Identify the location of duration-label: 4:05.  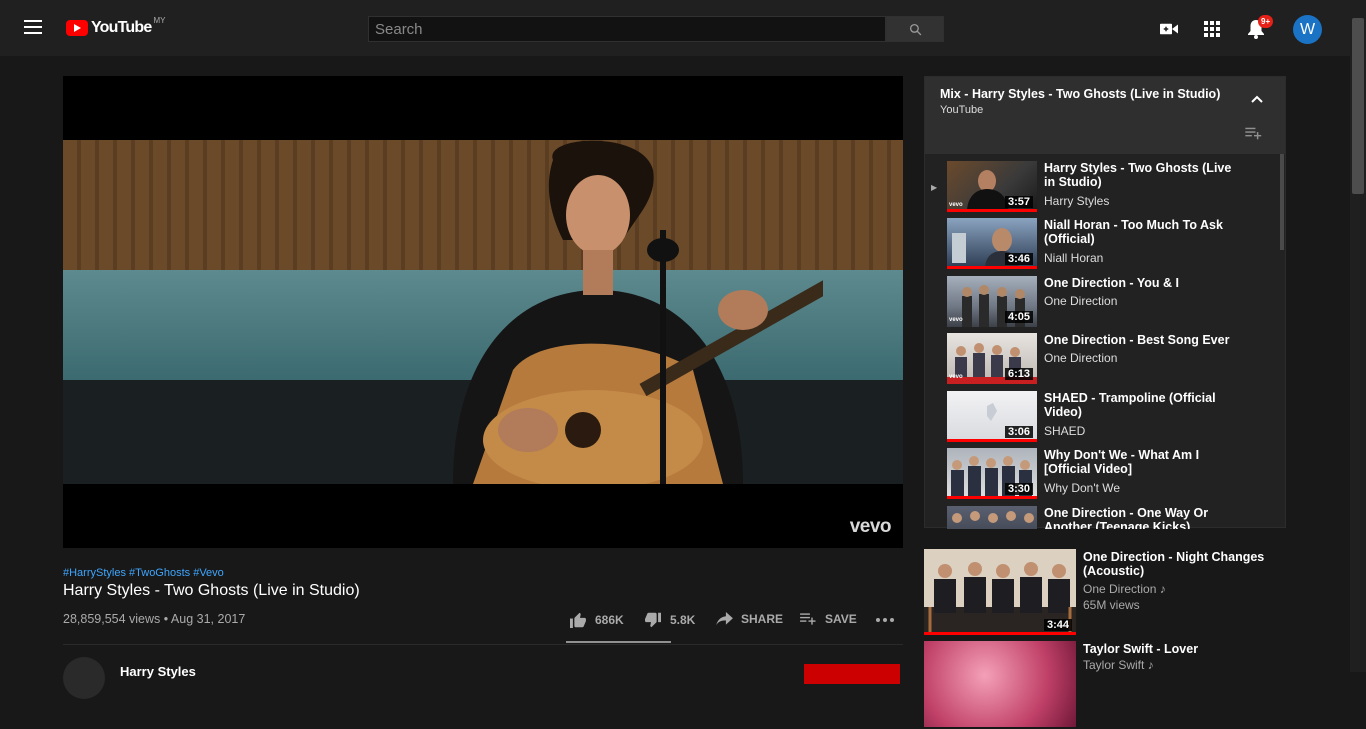
(1018, 317).